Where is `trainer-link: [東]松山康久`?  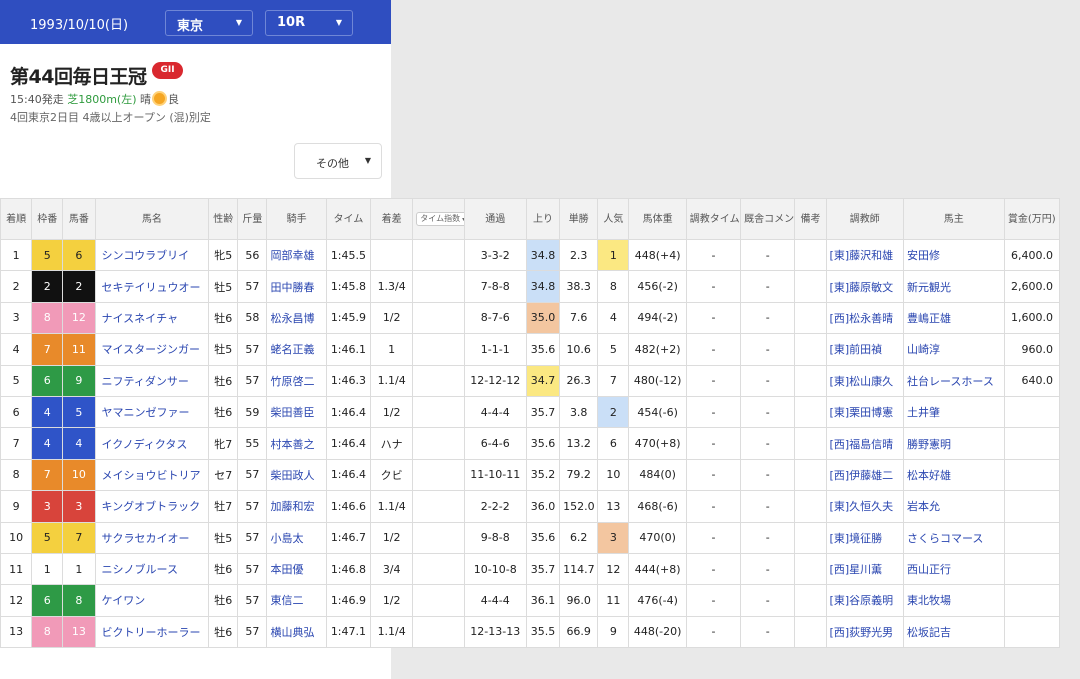 trainer-link: [東]松山康久 is located at coordinates (864, 380).